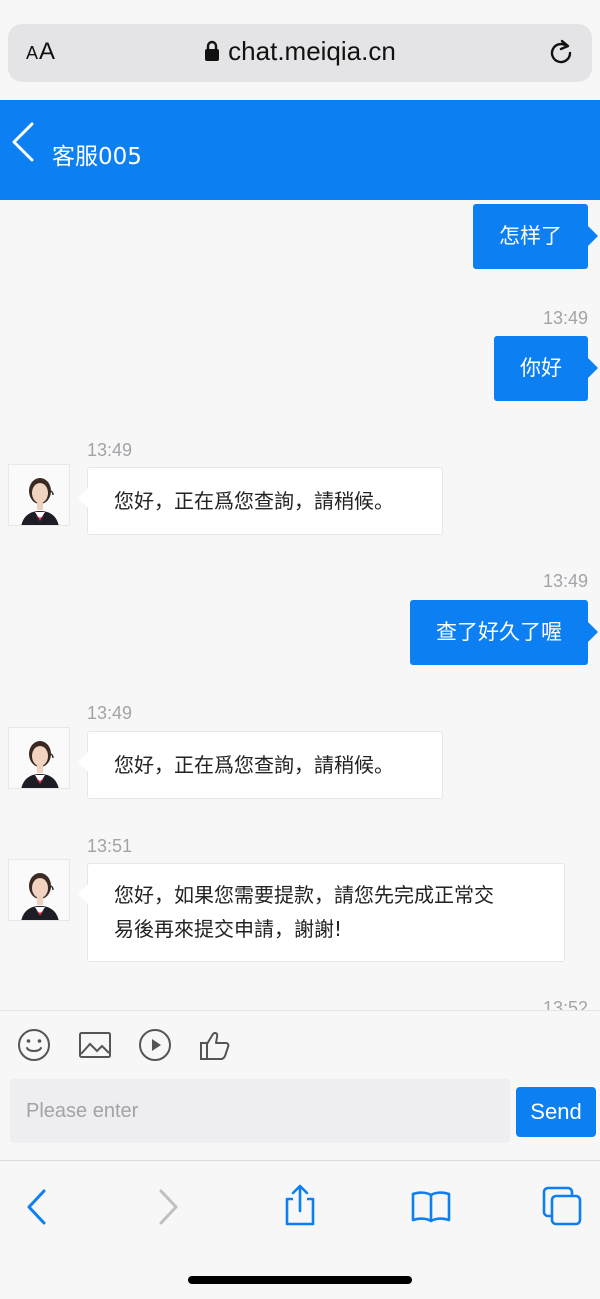  I want to click on url-display: chat.meiqia.cn, so click(300, 52).